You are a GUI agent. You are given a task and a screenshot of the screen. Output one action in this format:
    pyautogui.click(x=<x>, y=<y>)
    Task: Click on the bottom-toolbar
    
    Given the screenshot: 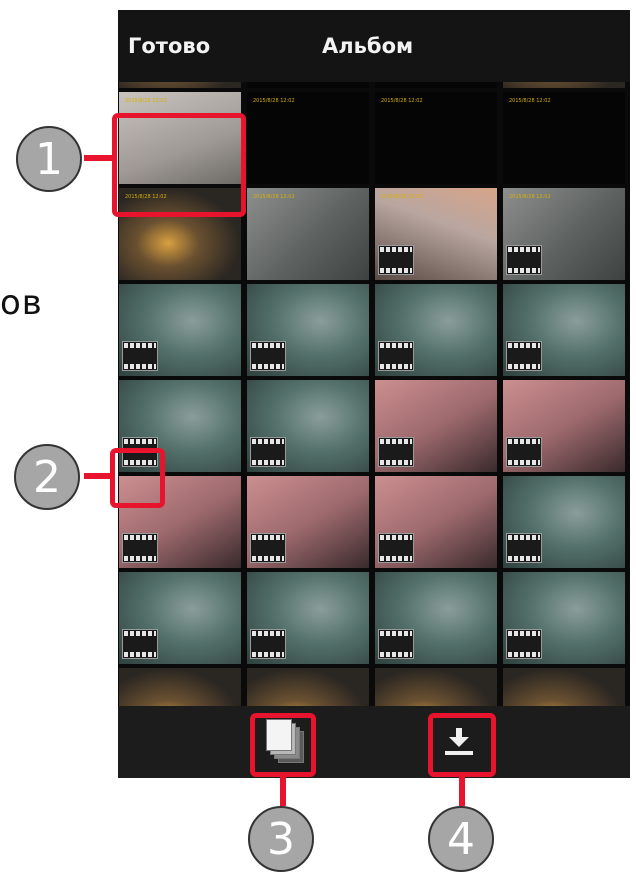 What is the action you would take?
    pyautogui.click(x=374, y=742)
    